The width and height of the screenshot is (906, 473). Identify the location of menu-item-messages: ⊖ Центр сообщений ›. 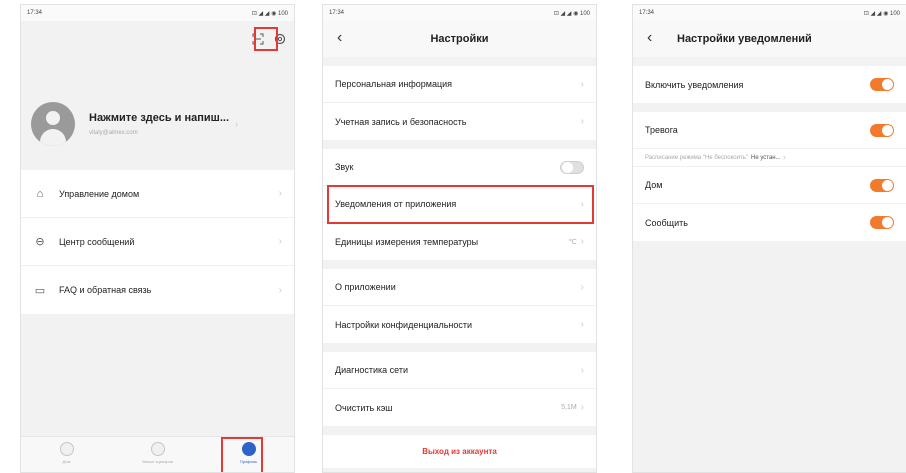
(157, 242).